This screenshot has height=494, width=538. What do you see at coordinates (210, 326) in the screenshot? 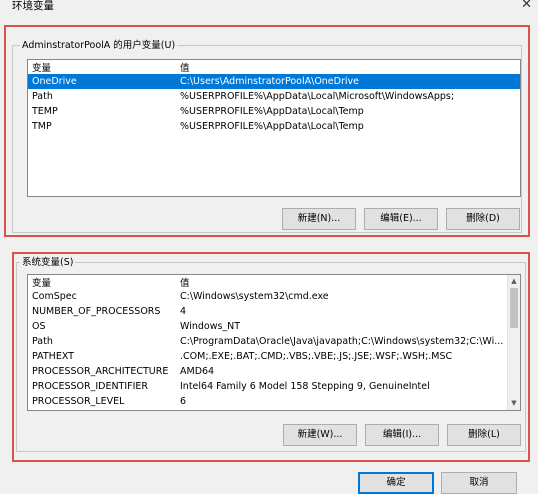
I see `variable-value: Windows_NT` at bounding box center [210, 326].